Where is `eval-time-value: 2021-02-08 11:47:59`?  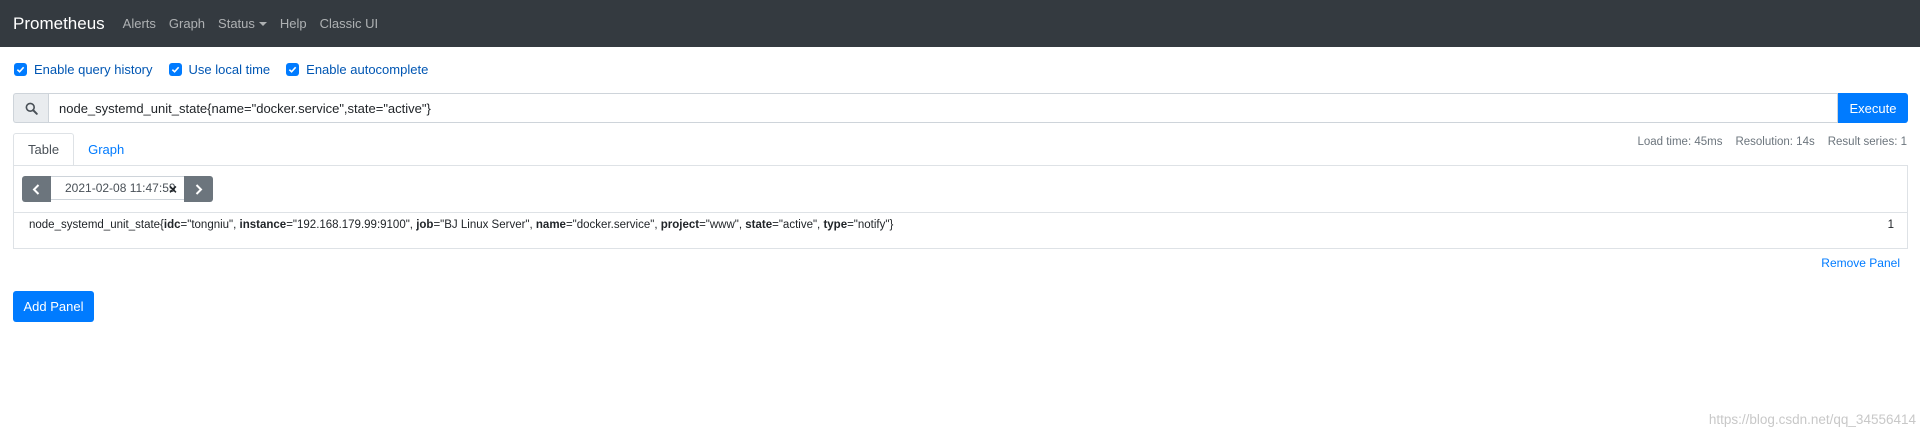
eval-time-value: 2021-02-08 11:47:59 is located at coordinates (120, 188).